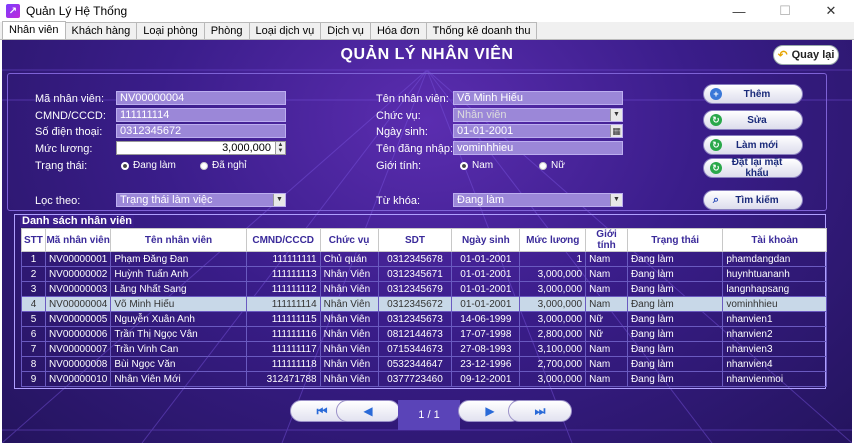 Image resolution: width=854 pixels, height=443 pixels. I want to click on sdt-label: Số điện thoại:, so click(69, 132).